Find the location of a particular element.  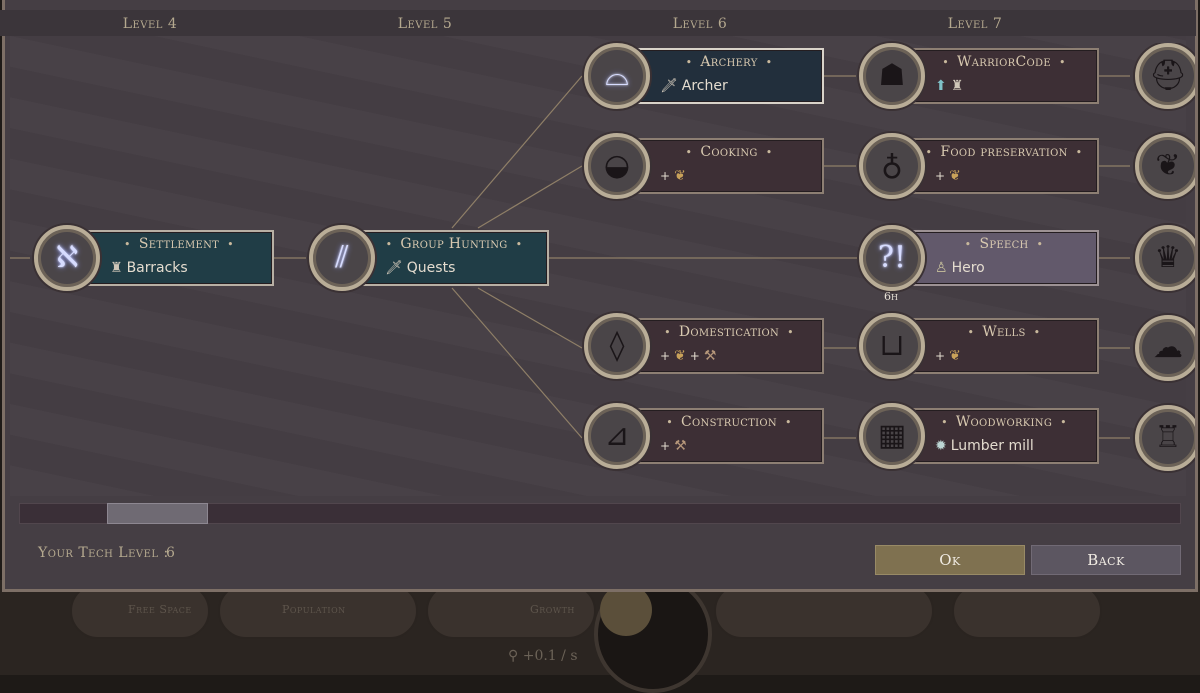

hud-rate-value: +0.1 / s is located at coordinates (550, 656).